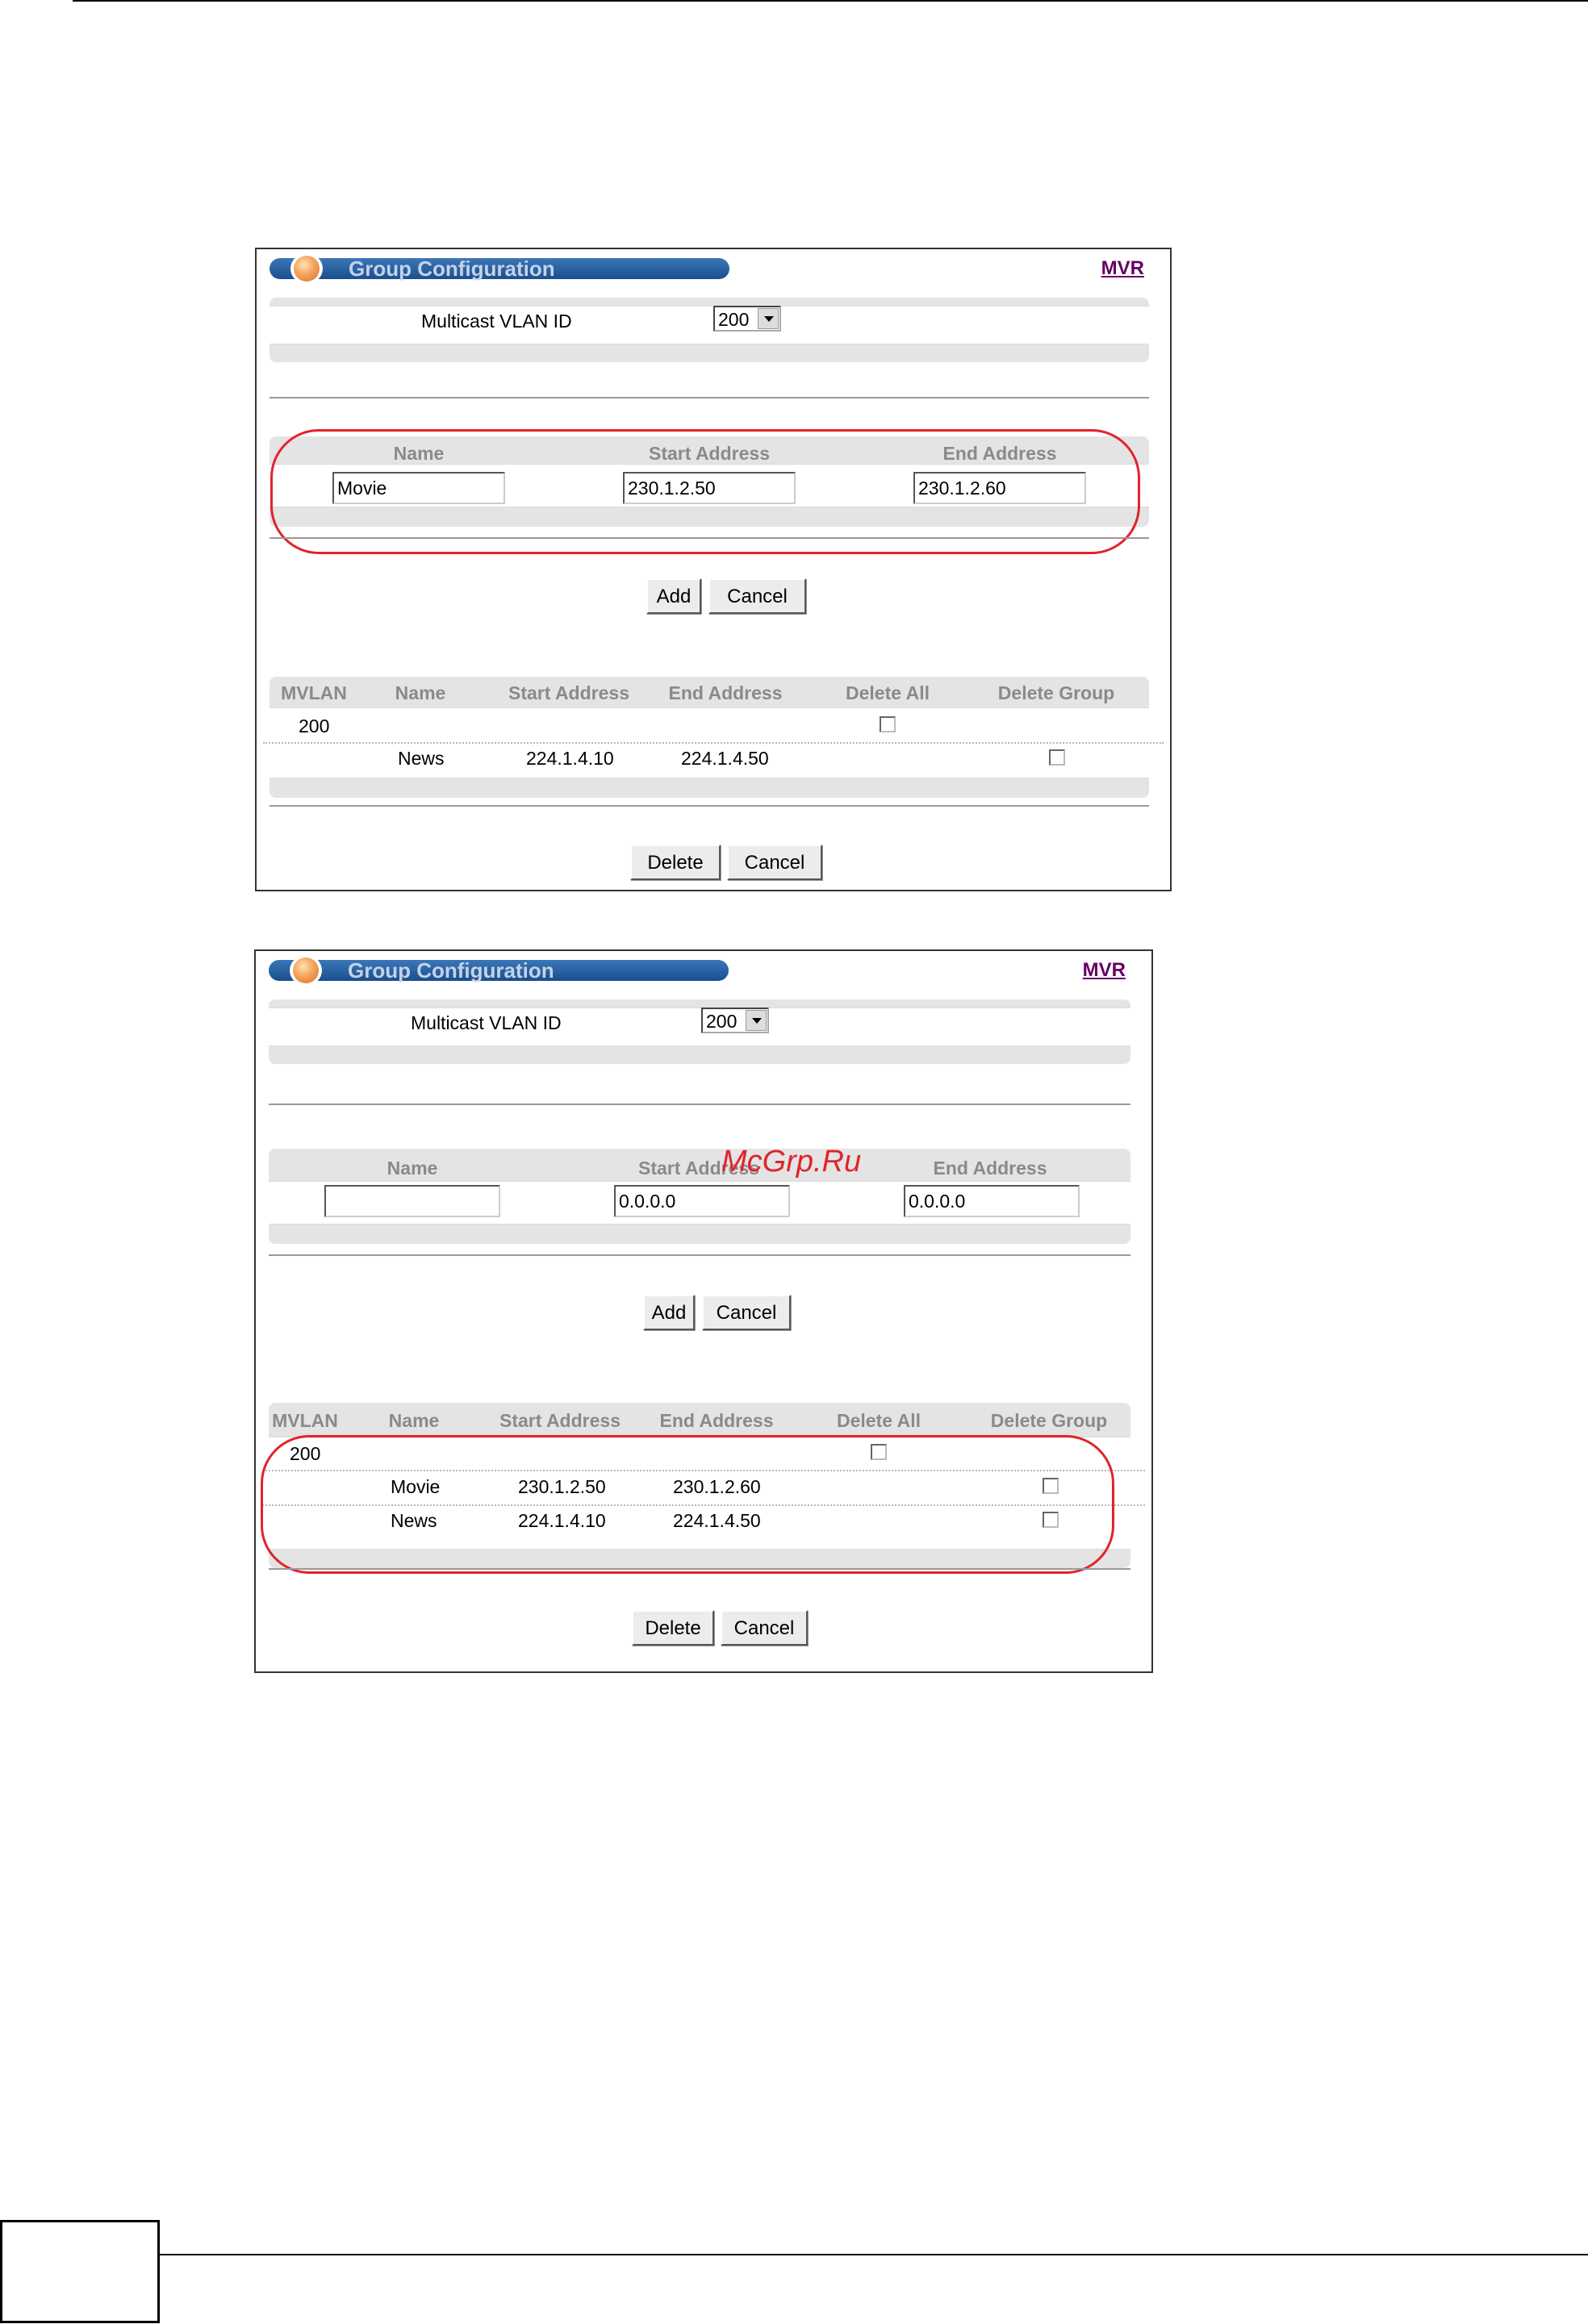 This screenshot has width=1588, height=2324. Describe the element at coordinates (421, 758) in the screenshot. I see `row-name: News` at that location.